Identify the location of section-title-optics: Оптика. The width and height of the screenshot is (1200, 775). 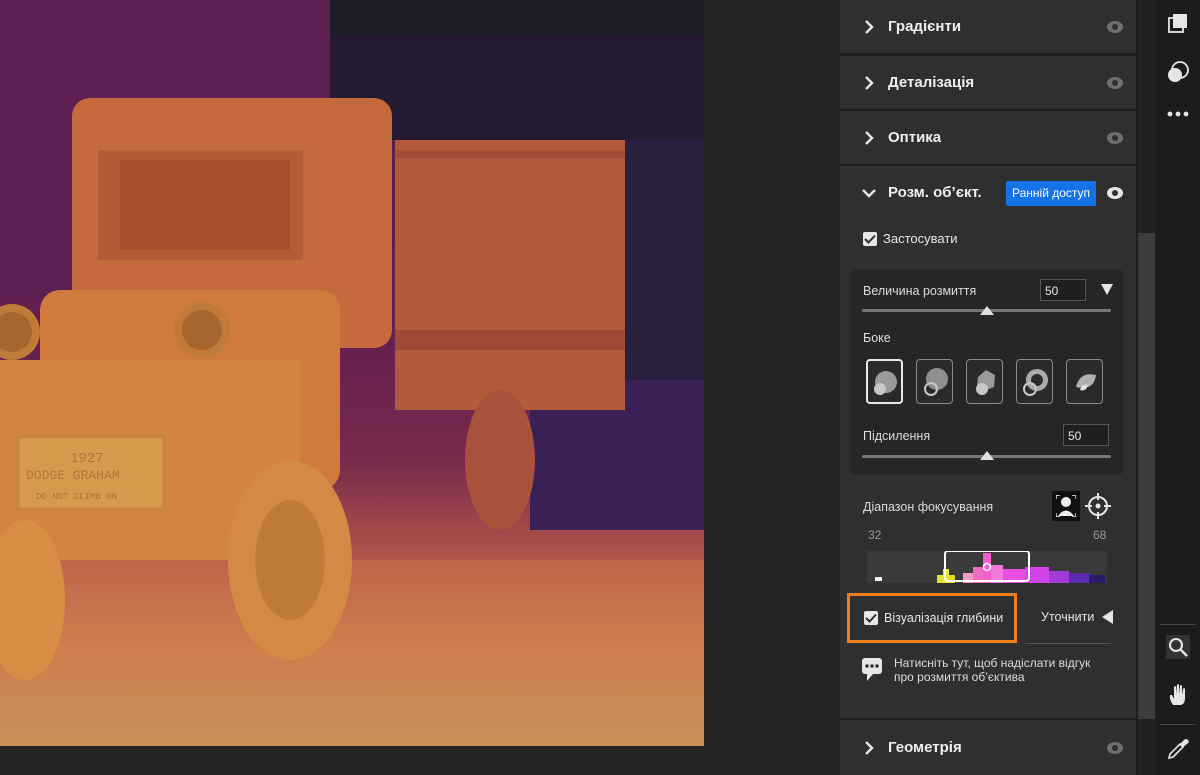
(915, 137).